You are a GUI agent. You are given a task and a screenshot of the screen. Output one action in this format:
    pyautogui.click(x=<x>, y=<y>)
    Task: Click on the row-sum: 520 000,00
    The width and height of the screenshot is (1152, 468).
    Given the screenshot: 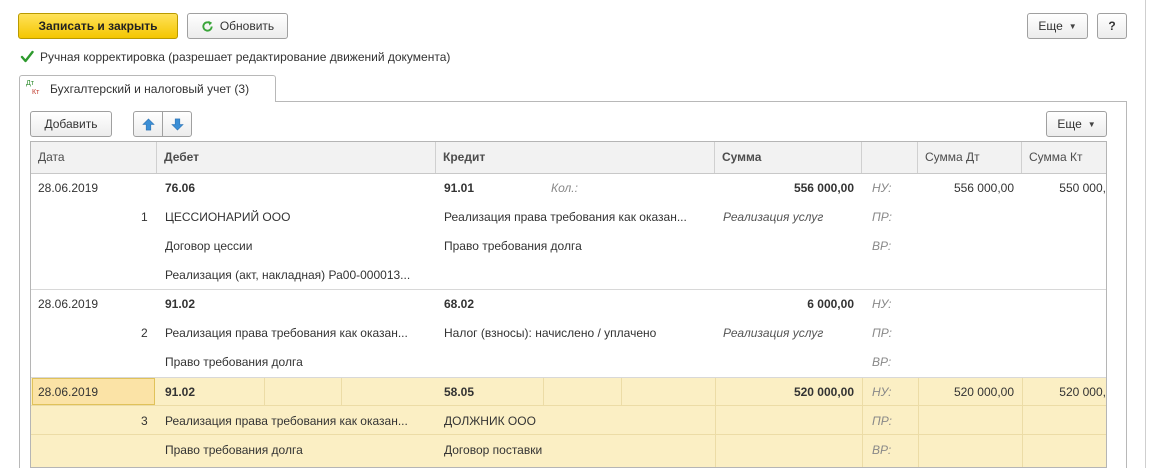 What is the action you would take?
    pyautogui.click(x=823, y=392)
    